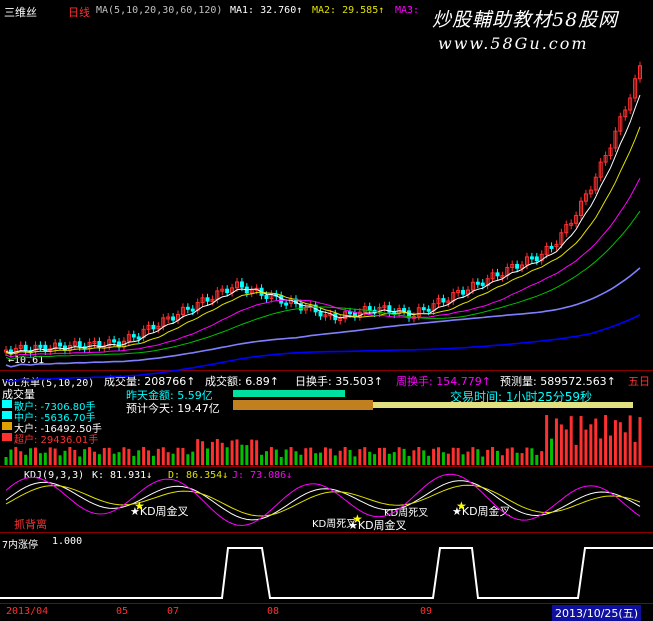 Image resolution: width=653 pixels, height=621 pixels. What do you see at coordinates (326, 573) in the screenshot?
I see `limit-up-step-line` at bounding box center [326, 573].